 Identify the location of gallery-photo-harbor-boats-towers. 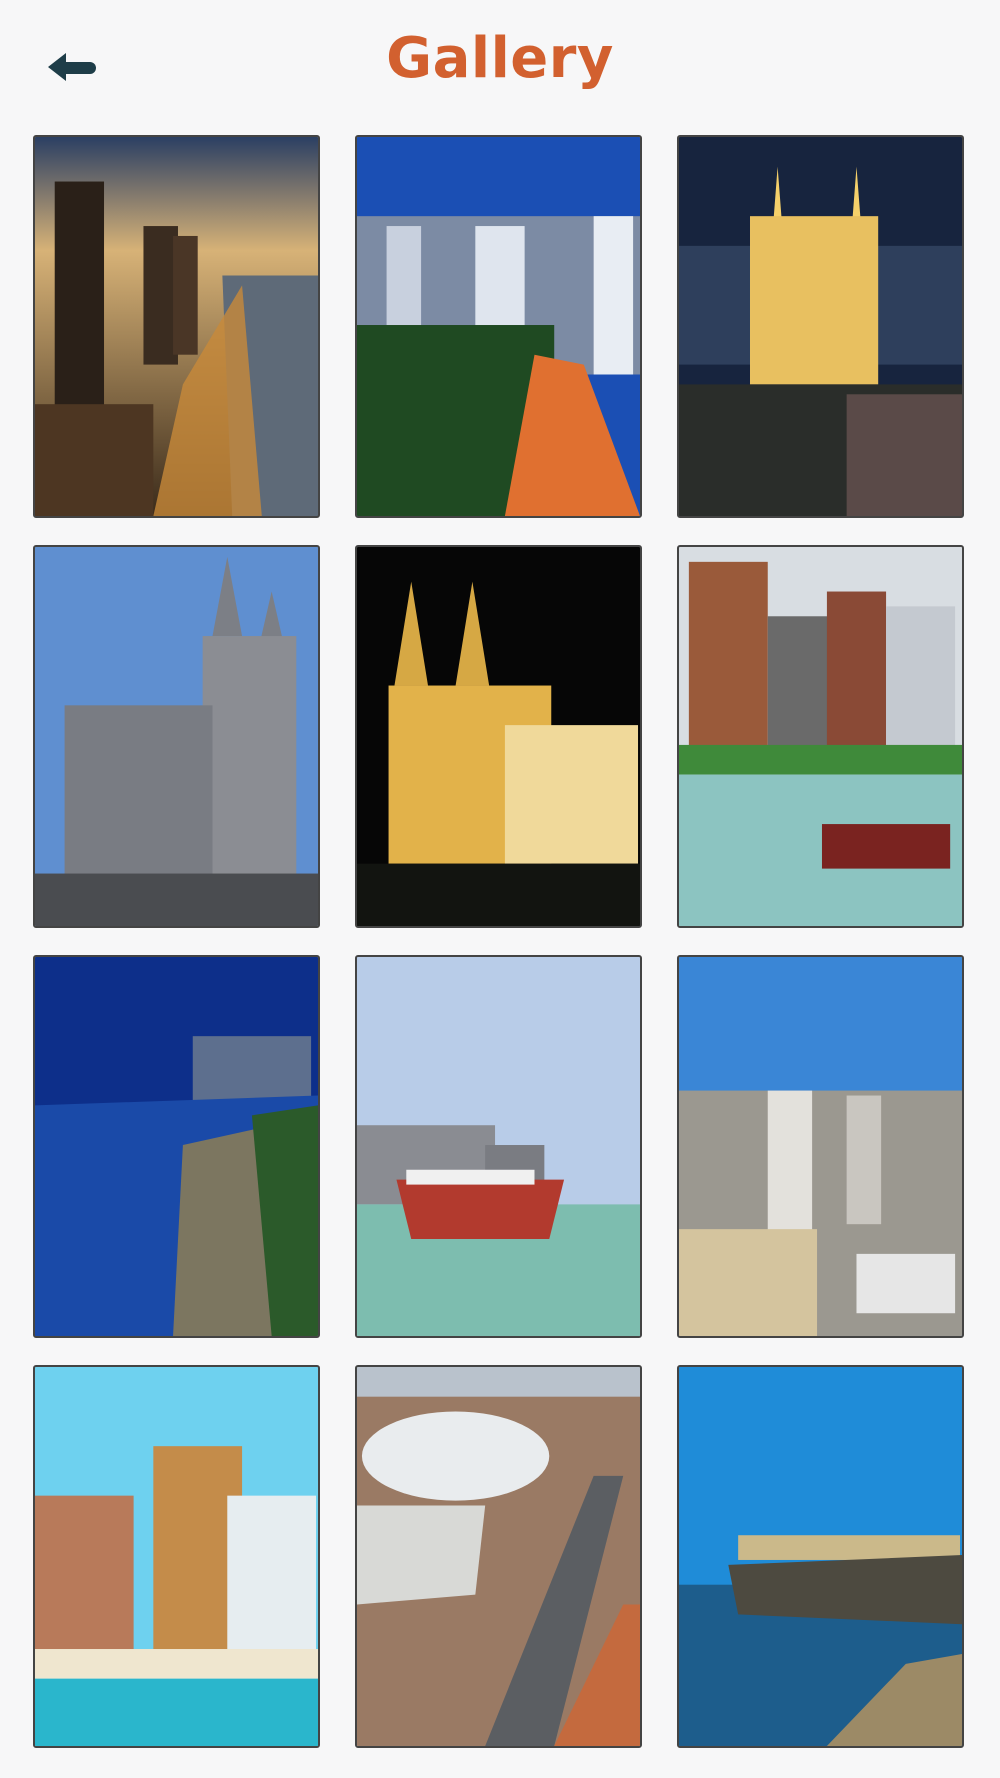
(820, 736).